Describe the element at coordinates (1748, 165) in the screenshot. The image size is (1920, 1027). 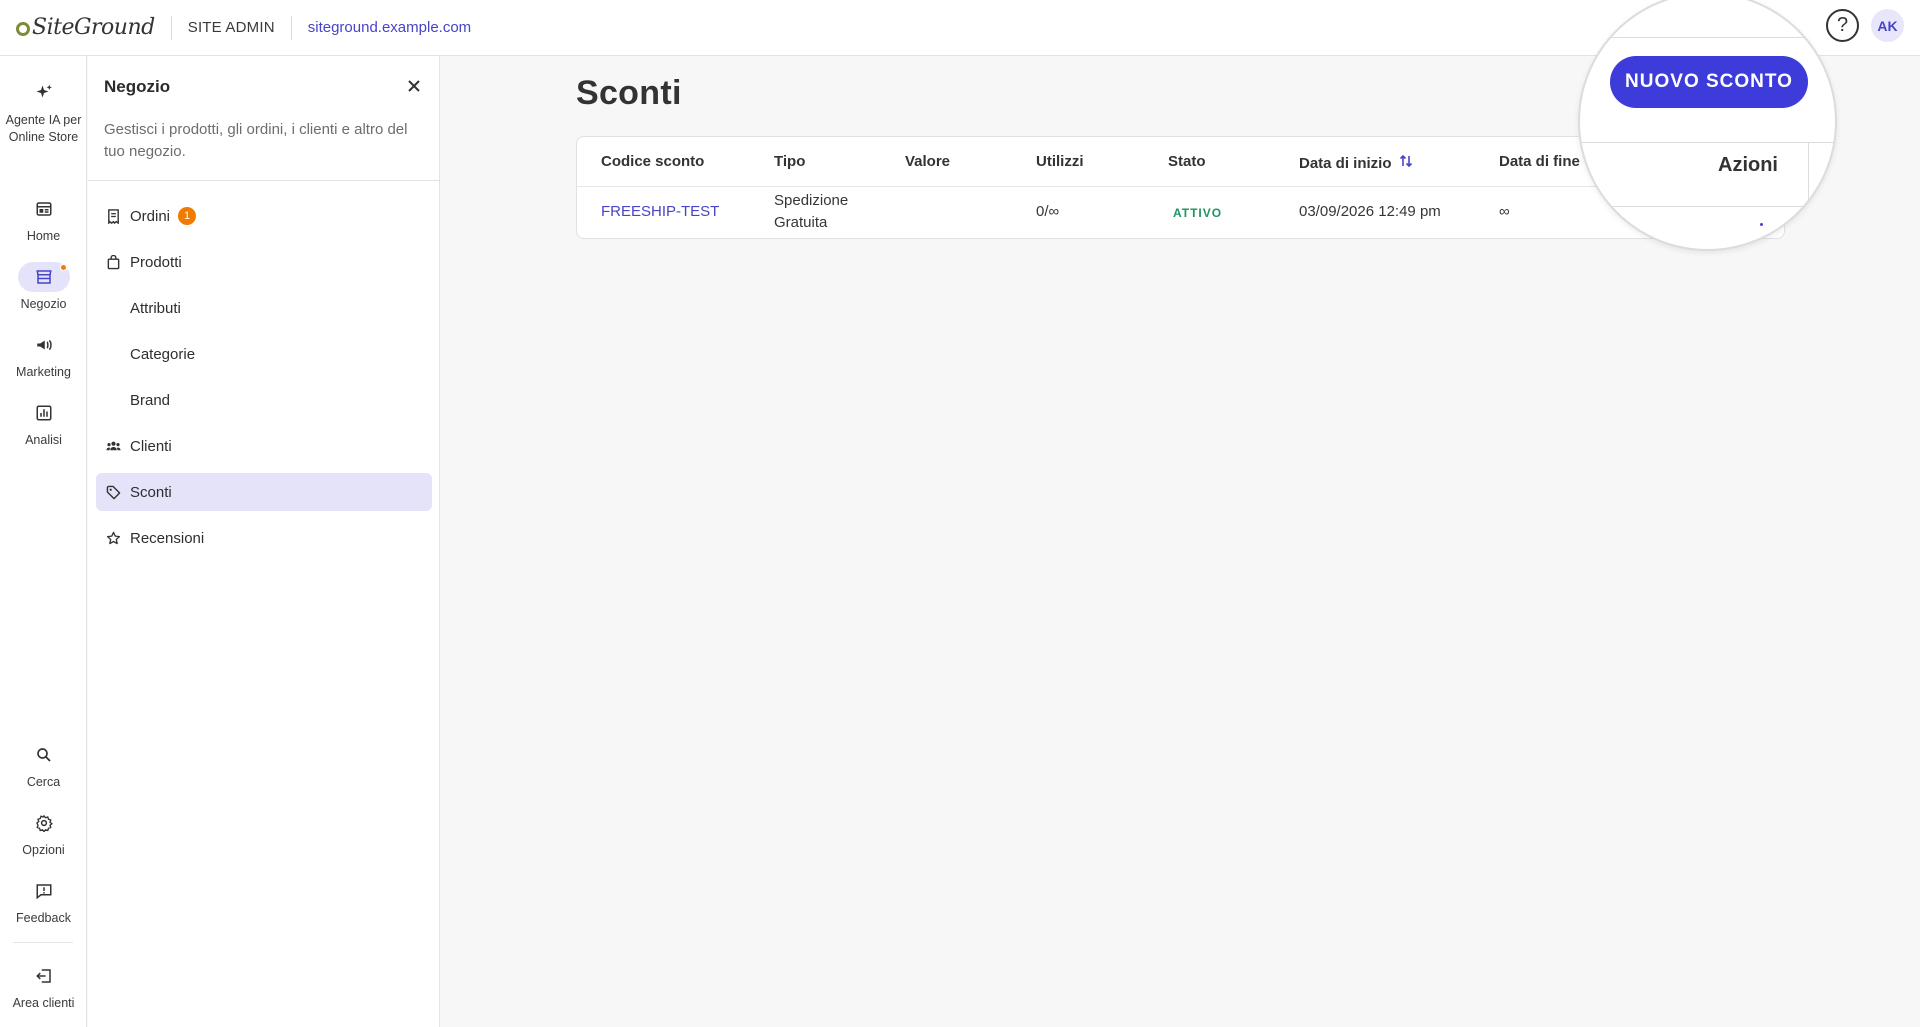
I see `column-header-actions: Azioni` at that location.